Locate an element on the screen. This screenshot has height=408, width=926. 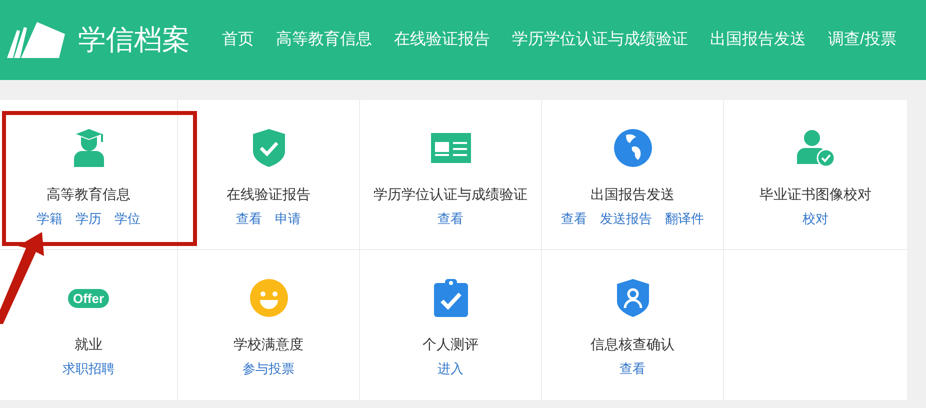
clipboard-check-icon is located at coordinates (451, 298).